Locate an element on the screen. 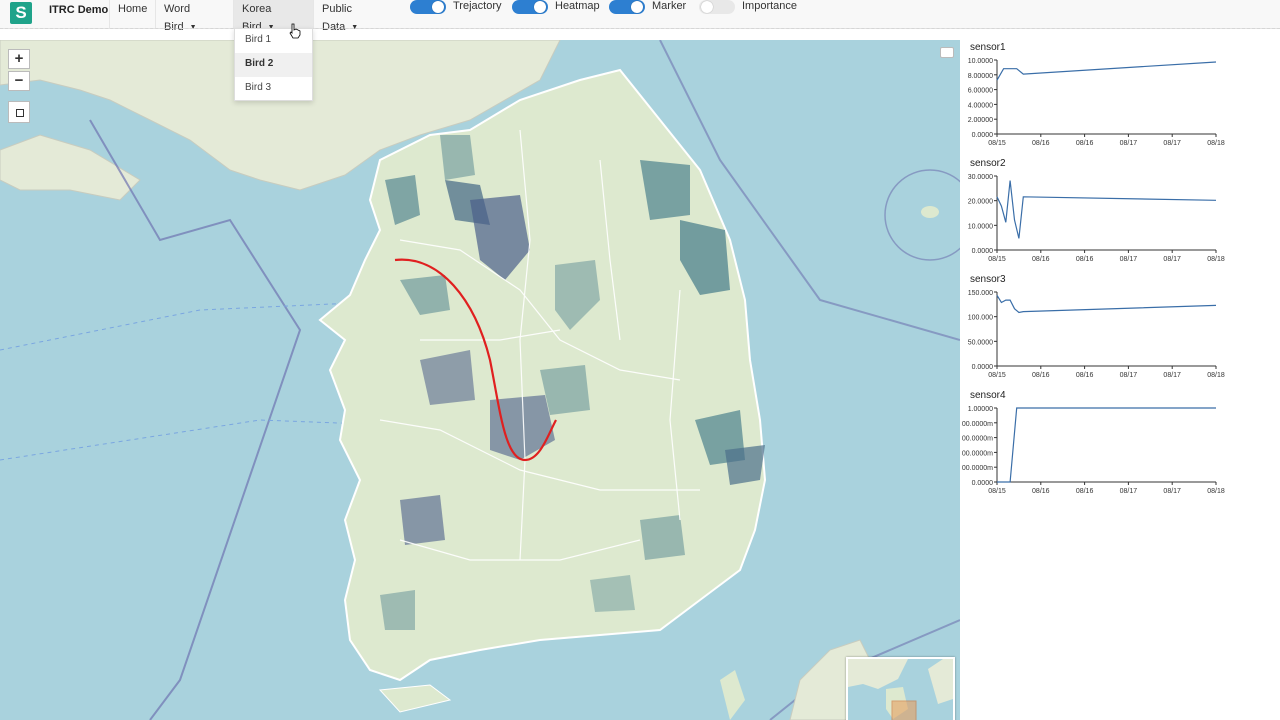 The height and width of the screenshot is (720, 1280). chart-title: sensor3 is located at coordinates (988, 279).